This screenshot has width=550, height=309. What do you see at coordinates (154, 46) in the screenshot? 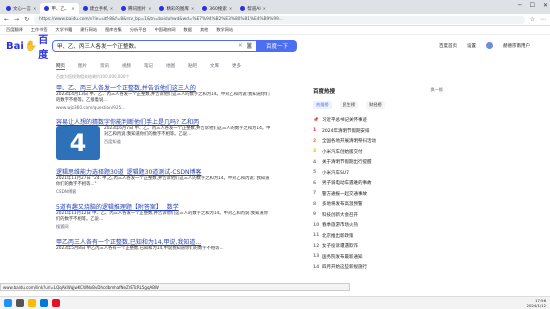
I see `search-input: 甲、乙、丙三人各发一个正整数。 ✕ ◙` at bounding box center [154, 46].